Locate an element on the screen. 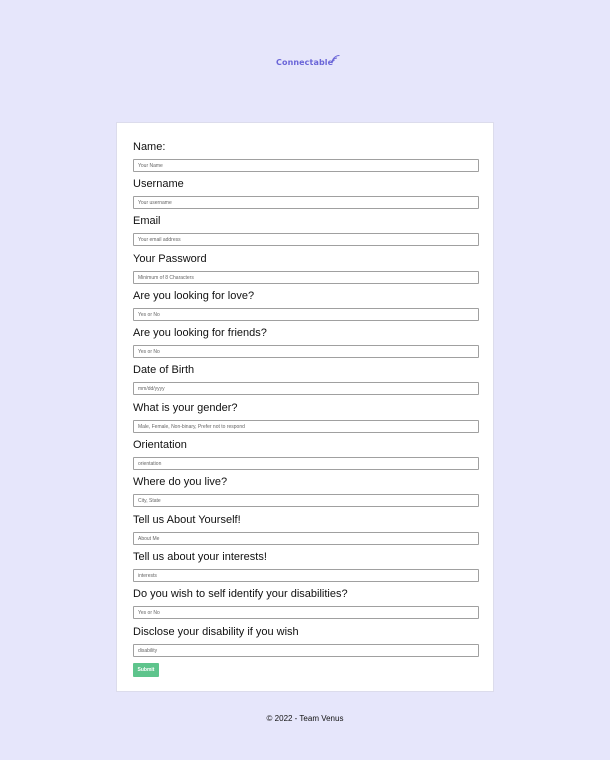 The height and width of the screenshot is (760, 610). password-field-group: Your Password is located at coordinates (306, 268).